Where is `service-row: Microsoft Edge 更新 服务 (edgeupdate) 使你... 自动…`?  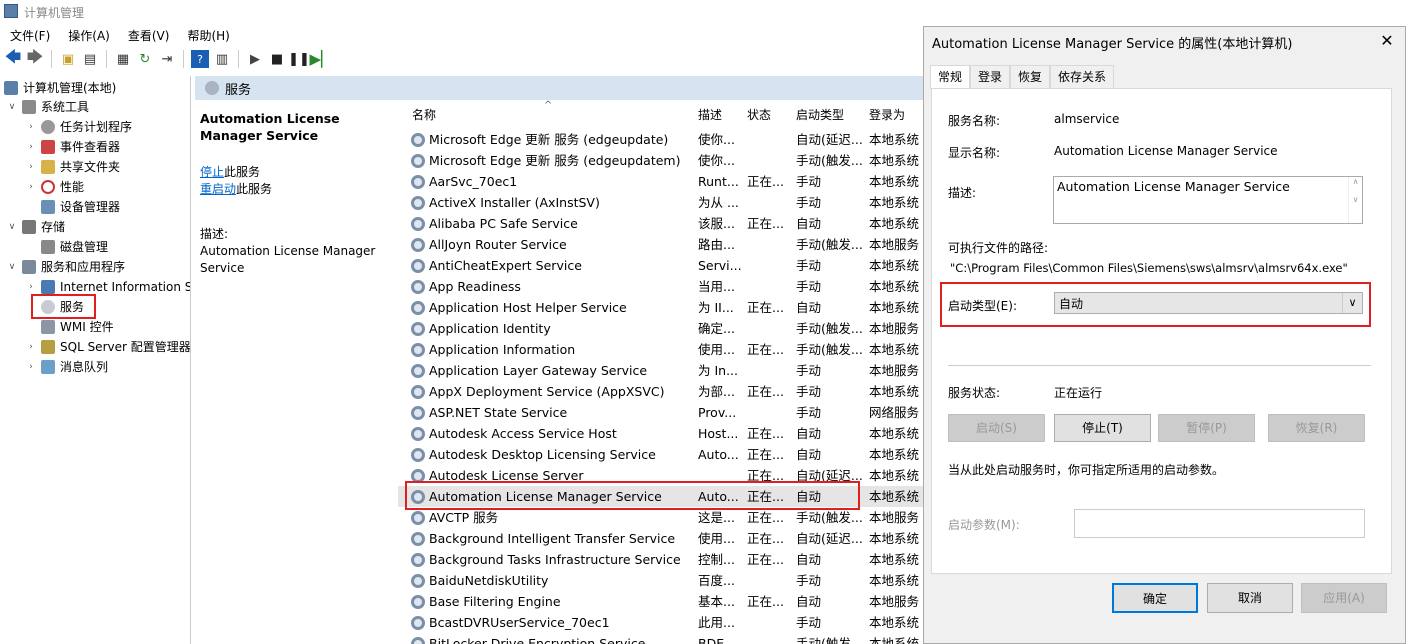 service-row: Microsoft Edge 更新 服务 (edgeupdate) 使你... 自动… is located at coordinates (661, 139).